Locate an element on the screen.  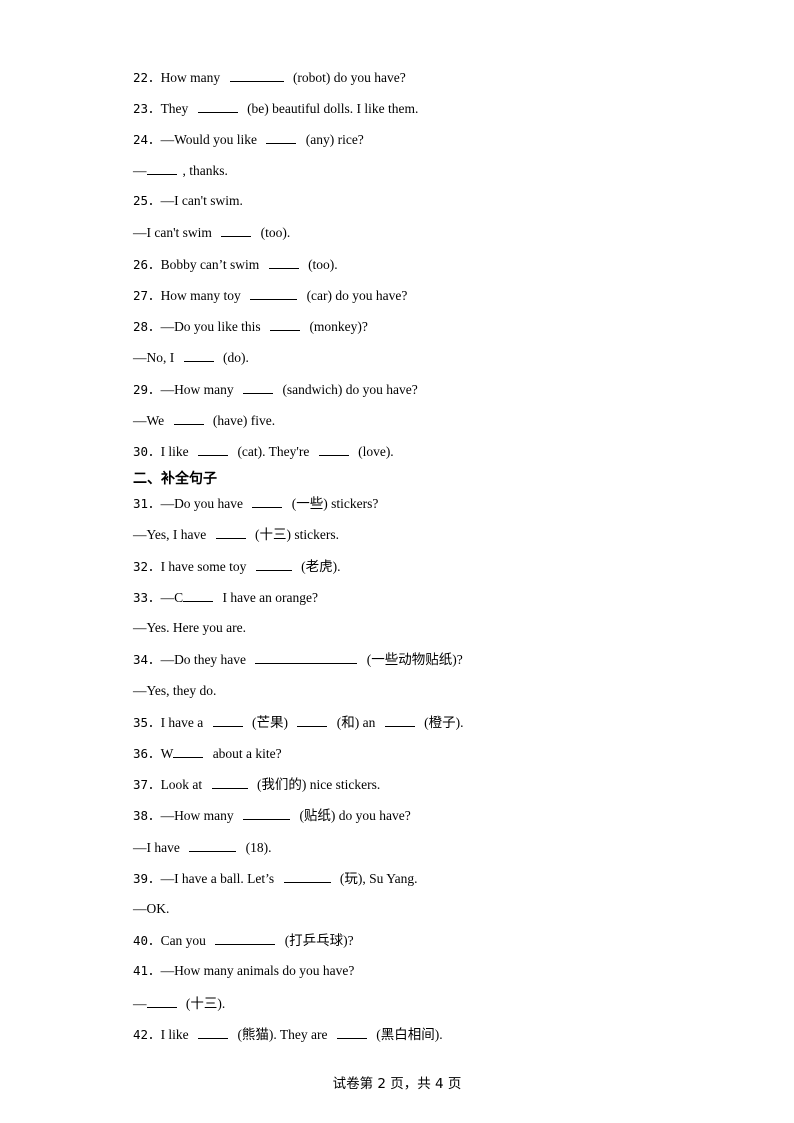
question-line-q31a: 31．—Do you have (一些) stickers? is located at coordinates (255, 503).